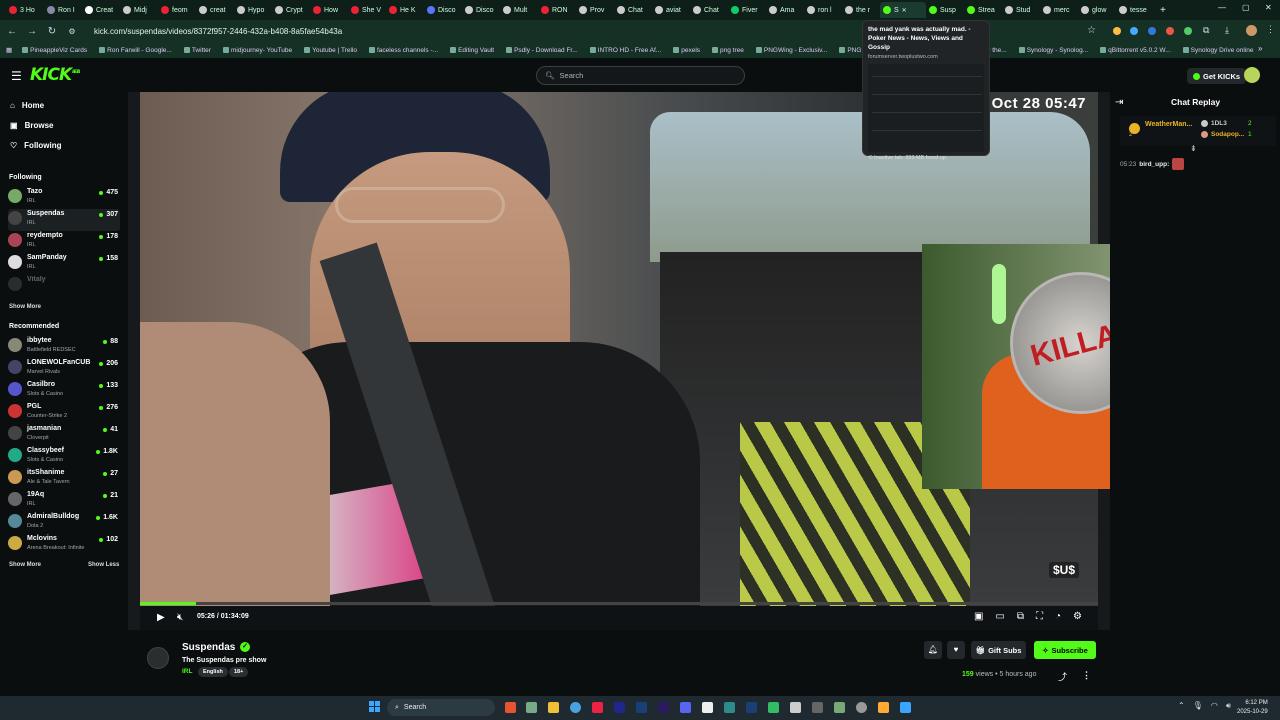 This screenshot has height=720, width=1280. Describe the element at coordinates (64, 242) in the screenshot. I see `sidebar-channel-reydempto: reydempto IRL 178` at that location.